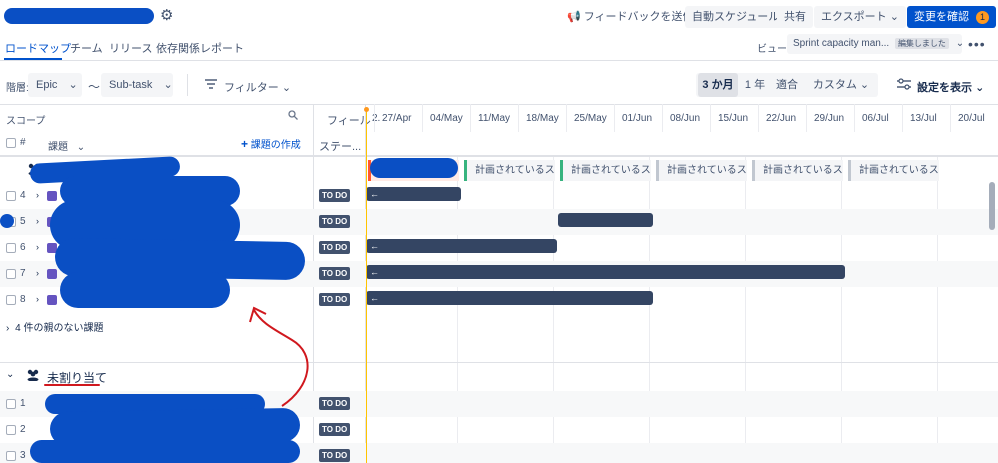 The image size is (998, 463). I want to click on timeline-date: 25/May, so click(590, 118).